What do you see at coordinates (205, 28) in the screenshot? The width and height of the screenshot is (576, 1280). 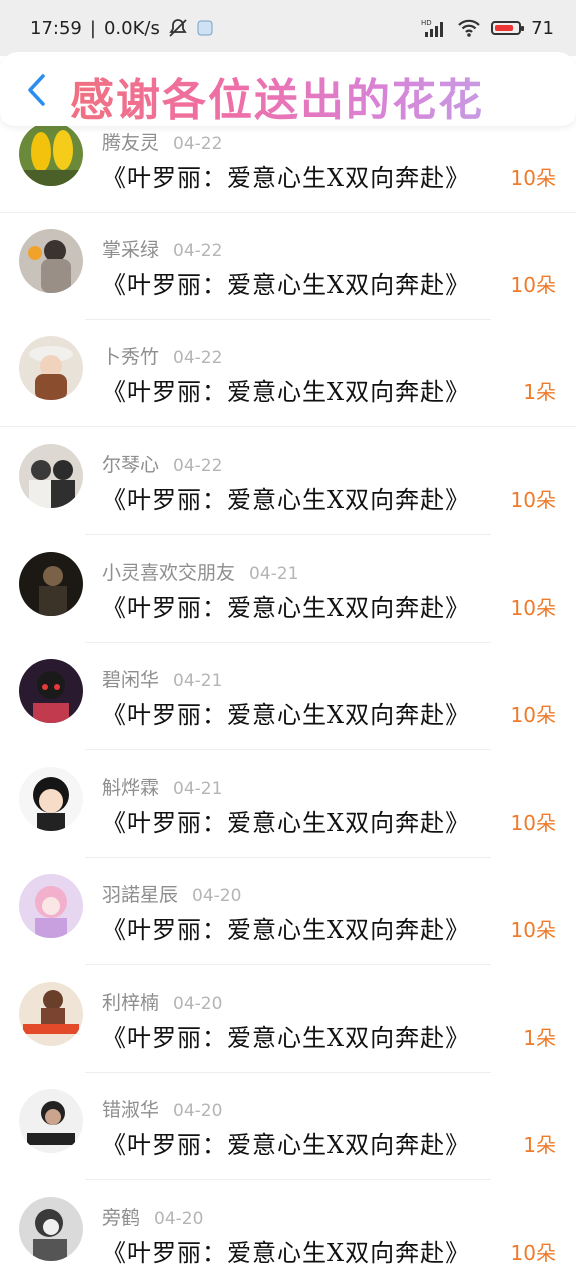 I see `app-notification-icon` at bounding box center [205, 28].